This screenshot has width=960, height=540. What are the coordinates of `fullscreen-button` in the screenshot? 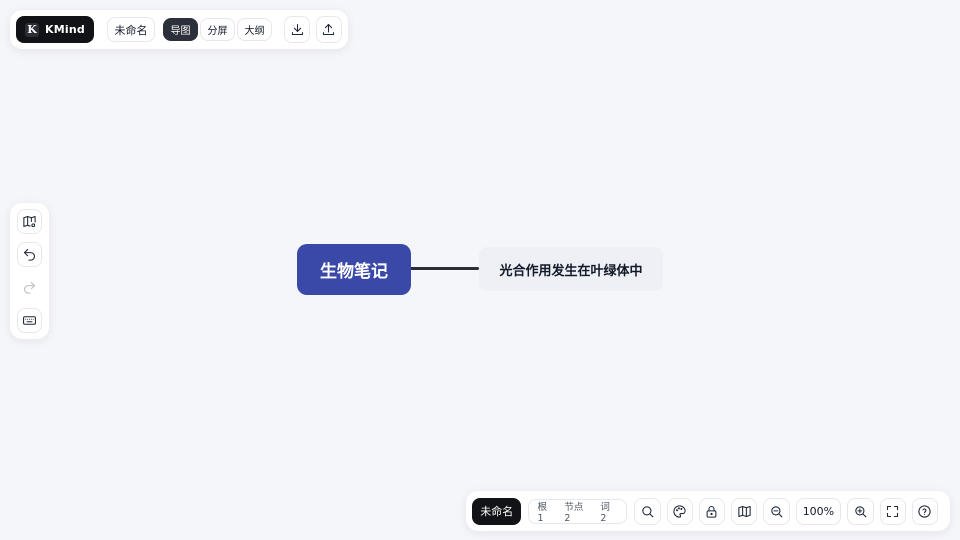 It's located at (892, 511).